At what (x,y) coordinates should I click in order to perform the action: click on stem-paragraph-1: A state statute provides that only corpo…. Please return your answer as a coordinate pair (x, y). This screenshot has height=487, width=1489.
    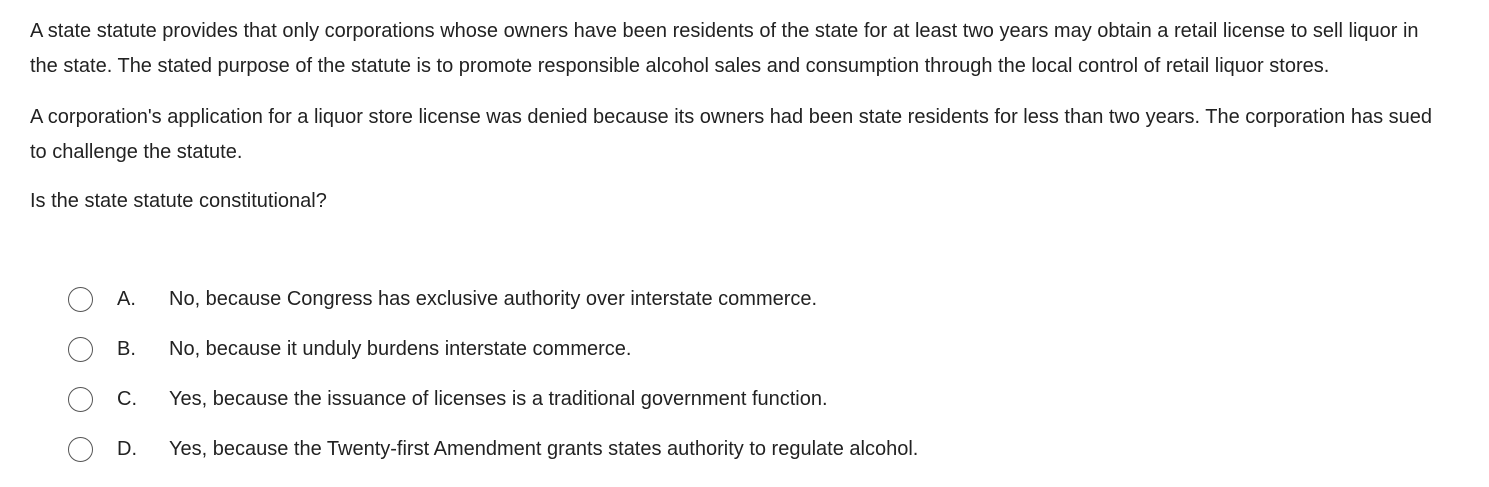
    Looking at the image, I should click on (724, 48).